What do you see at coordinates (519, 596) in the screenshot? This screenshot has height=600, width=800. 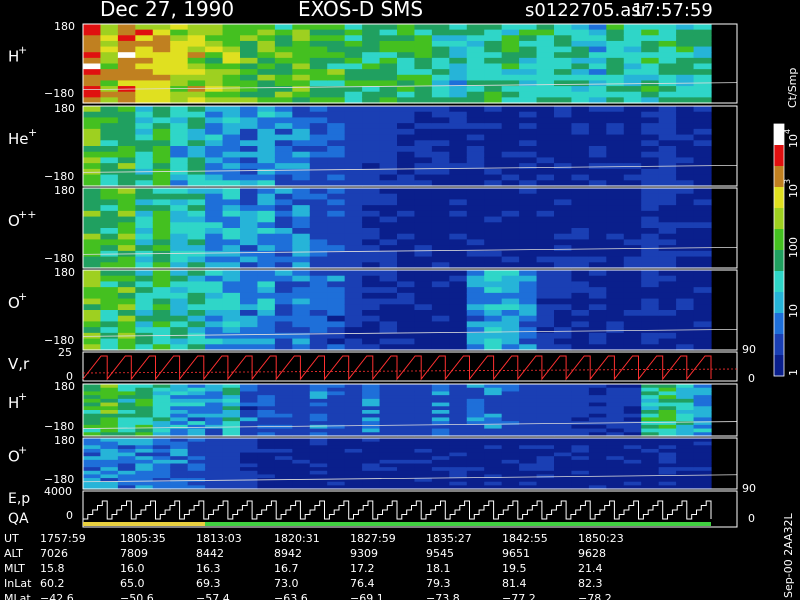 I see `eph-cell: −77.2` at bounding box center [519, 596].